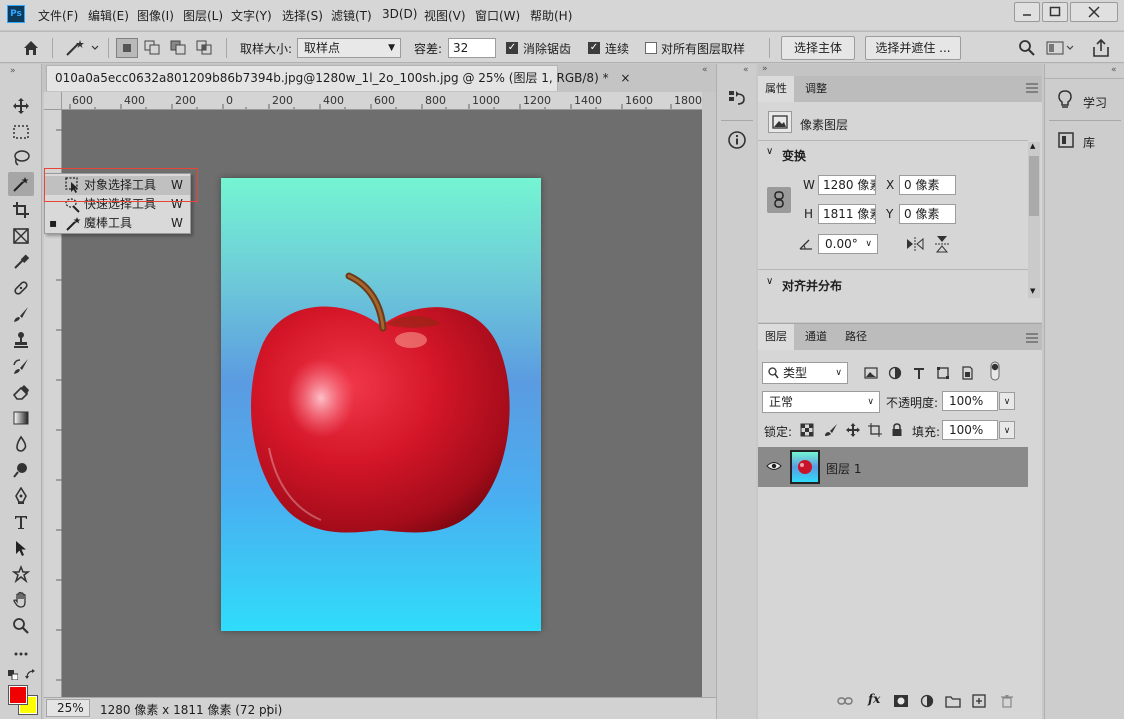 This screenshot has width=1124, height=719. What do you see at coordinates (268, 706) in the screenshot?
I see `status-menu-chevron-icon: ›` at bounding box center [268, 706].